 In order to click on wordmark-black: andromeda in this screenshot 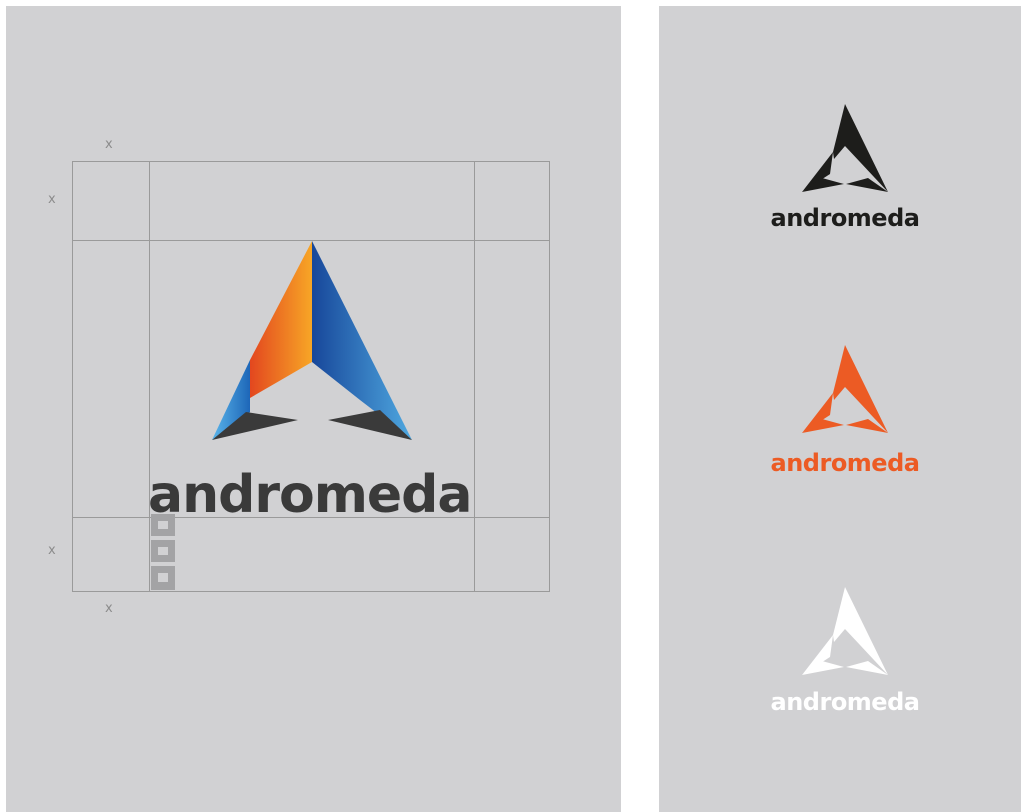, I will do `click(845, 218)`.